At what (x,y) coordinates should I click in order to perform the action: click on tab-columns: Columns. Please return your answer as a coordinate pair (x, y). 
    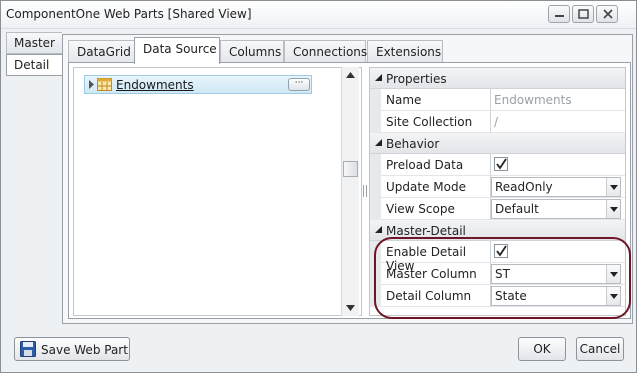
    Looking at the image, I should click on (252, 51).